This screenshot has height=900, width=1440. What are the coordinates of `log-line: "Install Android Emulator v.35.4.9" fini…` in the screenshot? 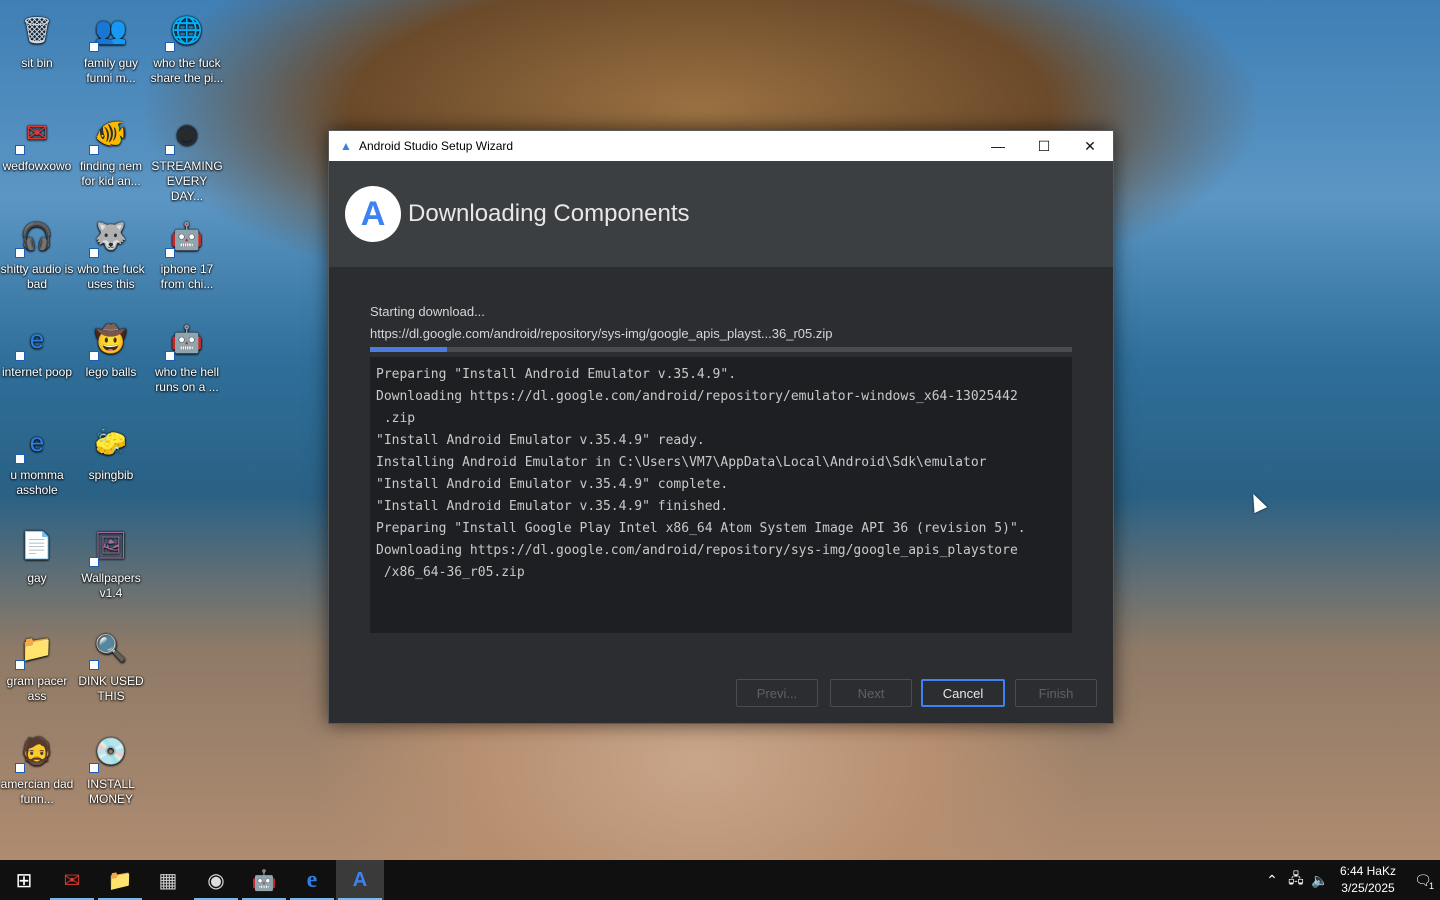 It's located at (552, 506).